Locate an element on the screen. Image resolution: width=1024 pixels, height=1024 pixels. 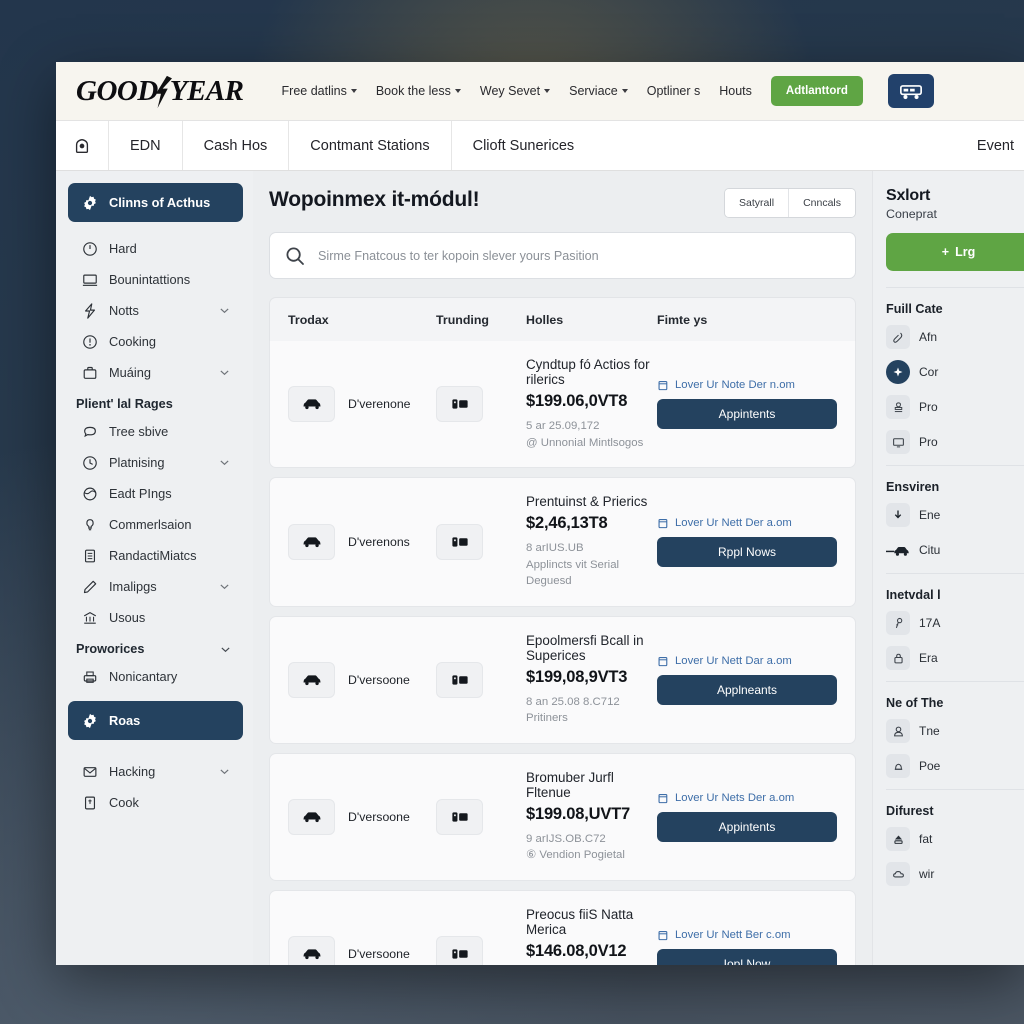
rail-item: fat is located at coordinates (955, 839).